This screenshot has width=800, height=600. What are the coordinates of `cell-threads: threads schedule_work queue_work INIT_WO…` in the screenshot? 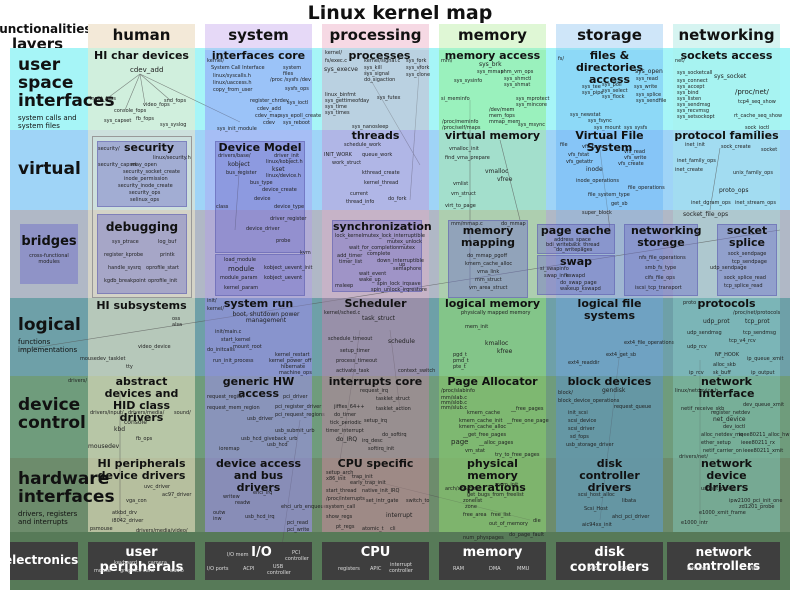 It's located at (375, 170).